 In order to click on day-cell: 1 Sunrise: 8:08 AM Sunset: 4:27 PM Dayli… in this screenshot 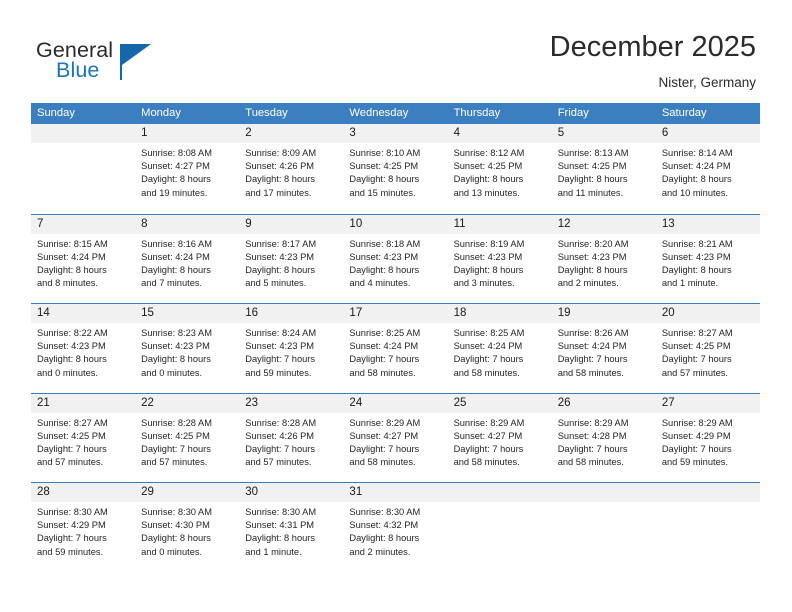, I will do `click(187, 169)`.